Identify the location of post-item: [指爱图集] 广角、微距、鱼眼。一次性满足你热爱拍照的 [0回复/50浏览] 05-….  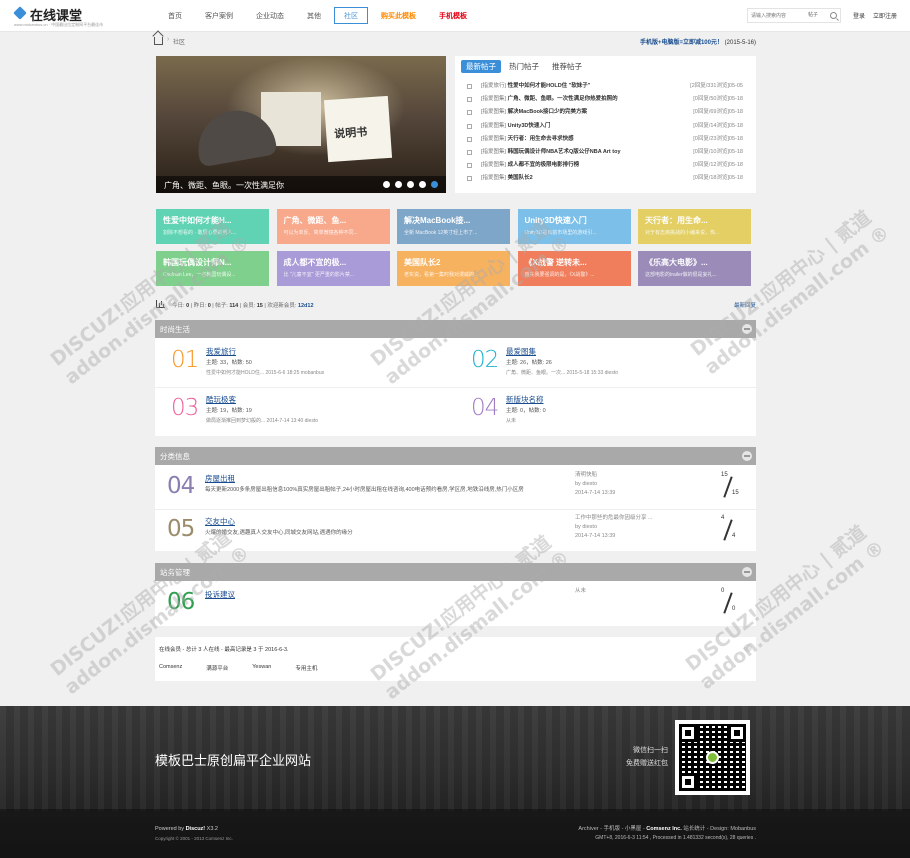
(607, 99).